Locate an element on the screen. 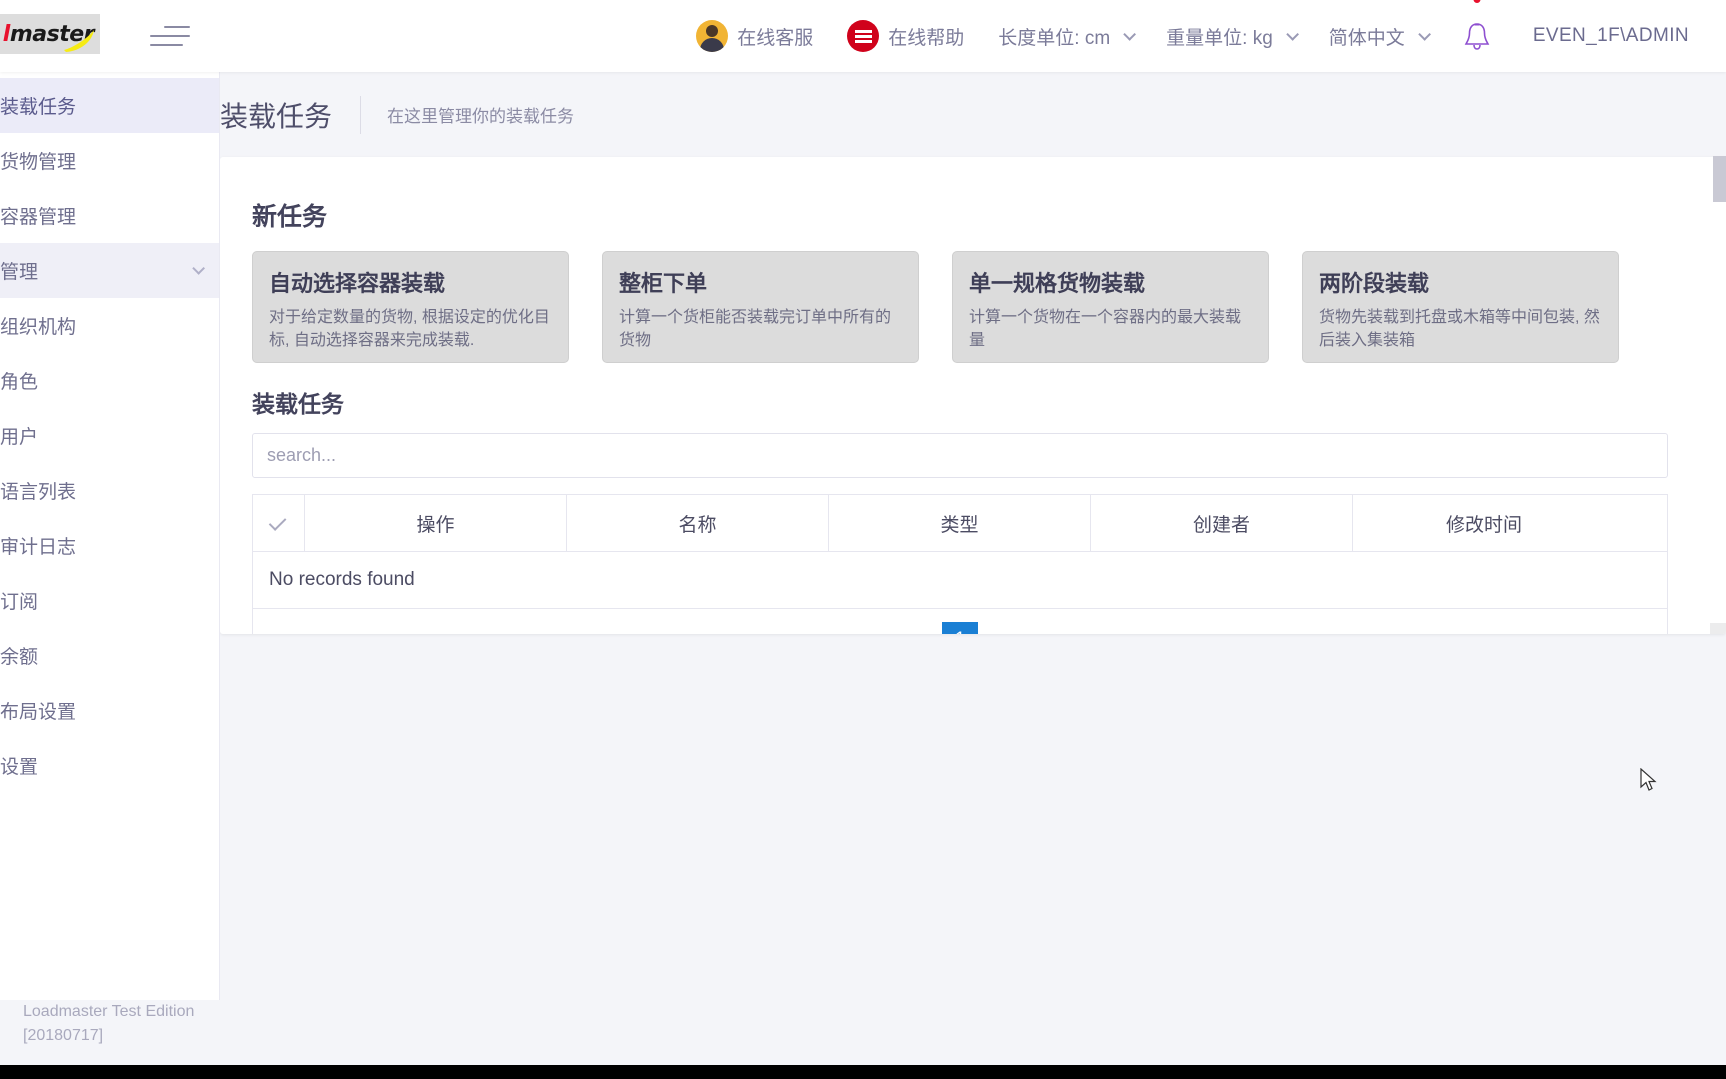 The image size is (1726, 1079). language-label: 简体中文 is located at coordinates (1366, 38).